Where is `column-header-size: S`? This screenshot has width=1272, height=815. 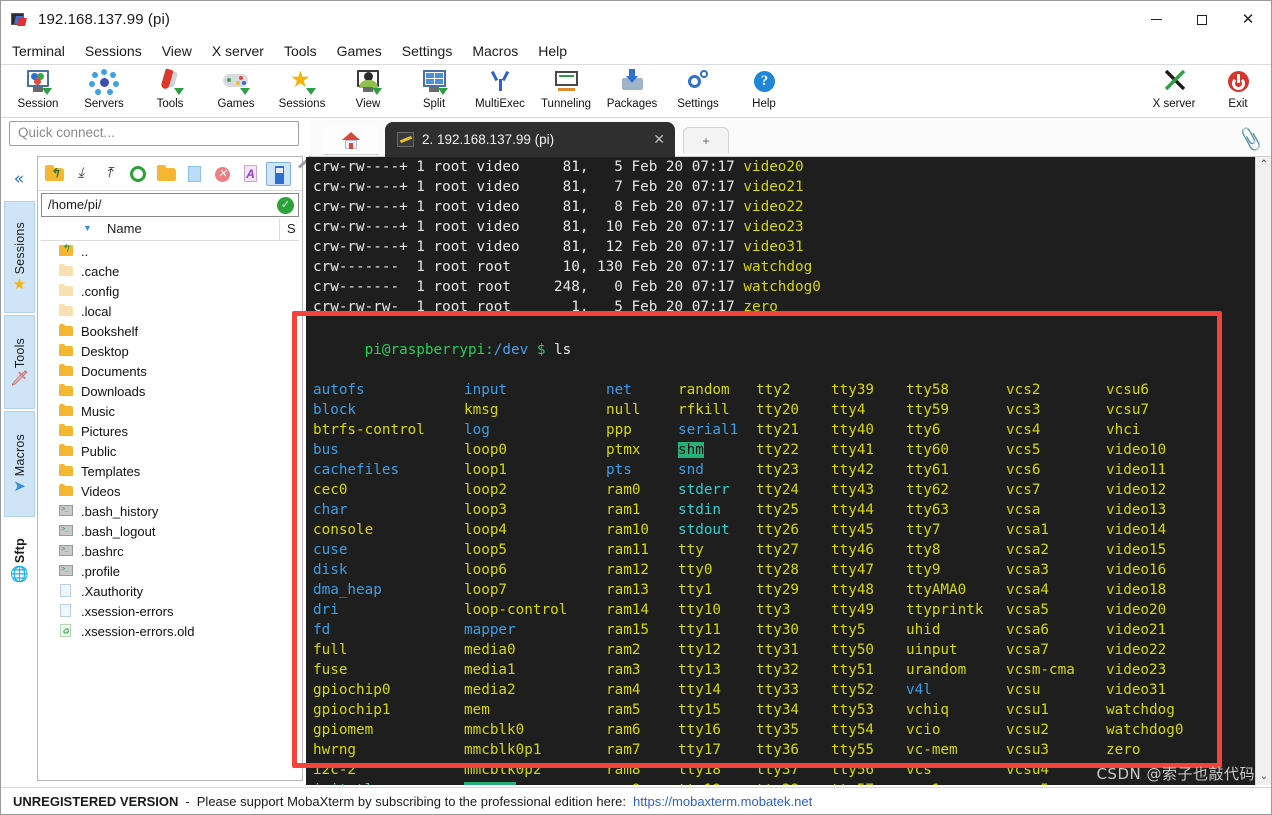 column-header-size: S is located at coordinates (291, 228).